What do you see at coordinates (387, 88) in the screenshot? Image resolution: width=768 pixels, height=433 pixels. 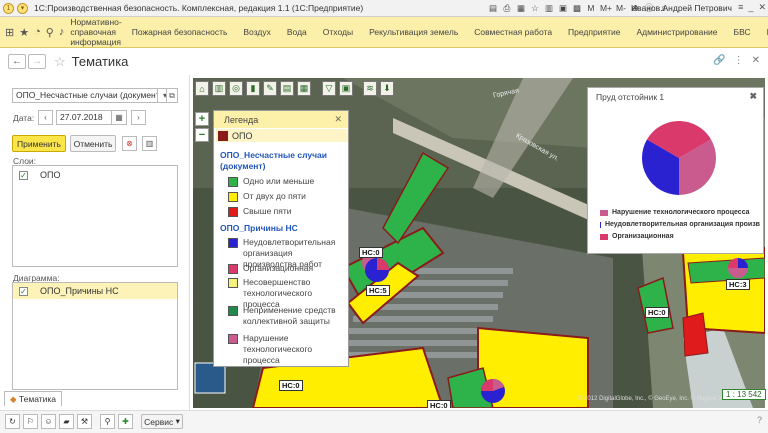 I see `download-icon: ⬇` at bounding box center [387, 88].